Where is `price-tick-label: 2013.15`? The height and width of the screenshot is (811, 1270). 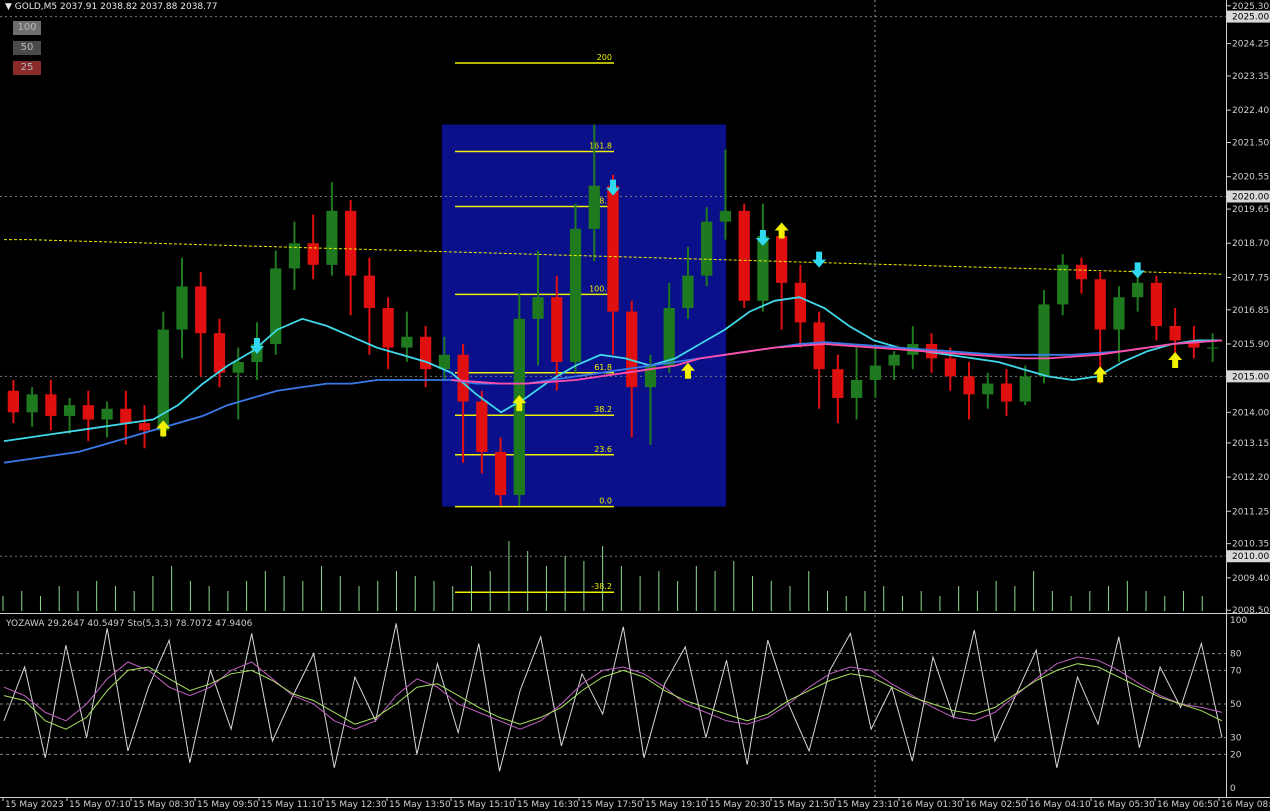 price-tick-label: 2013.15 is located at coordinates (1250, 444).